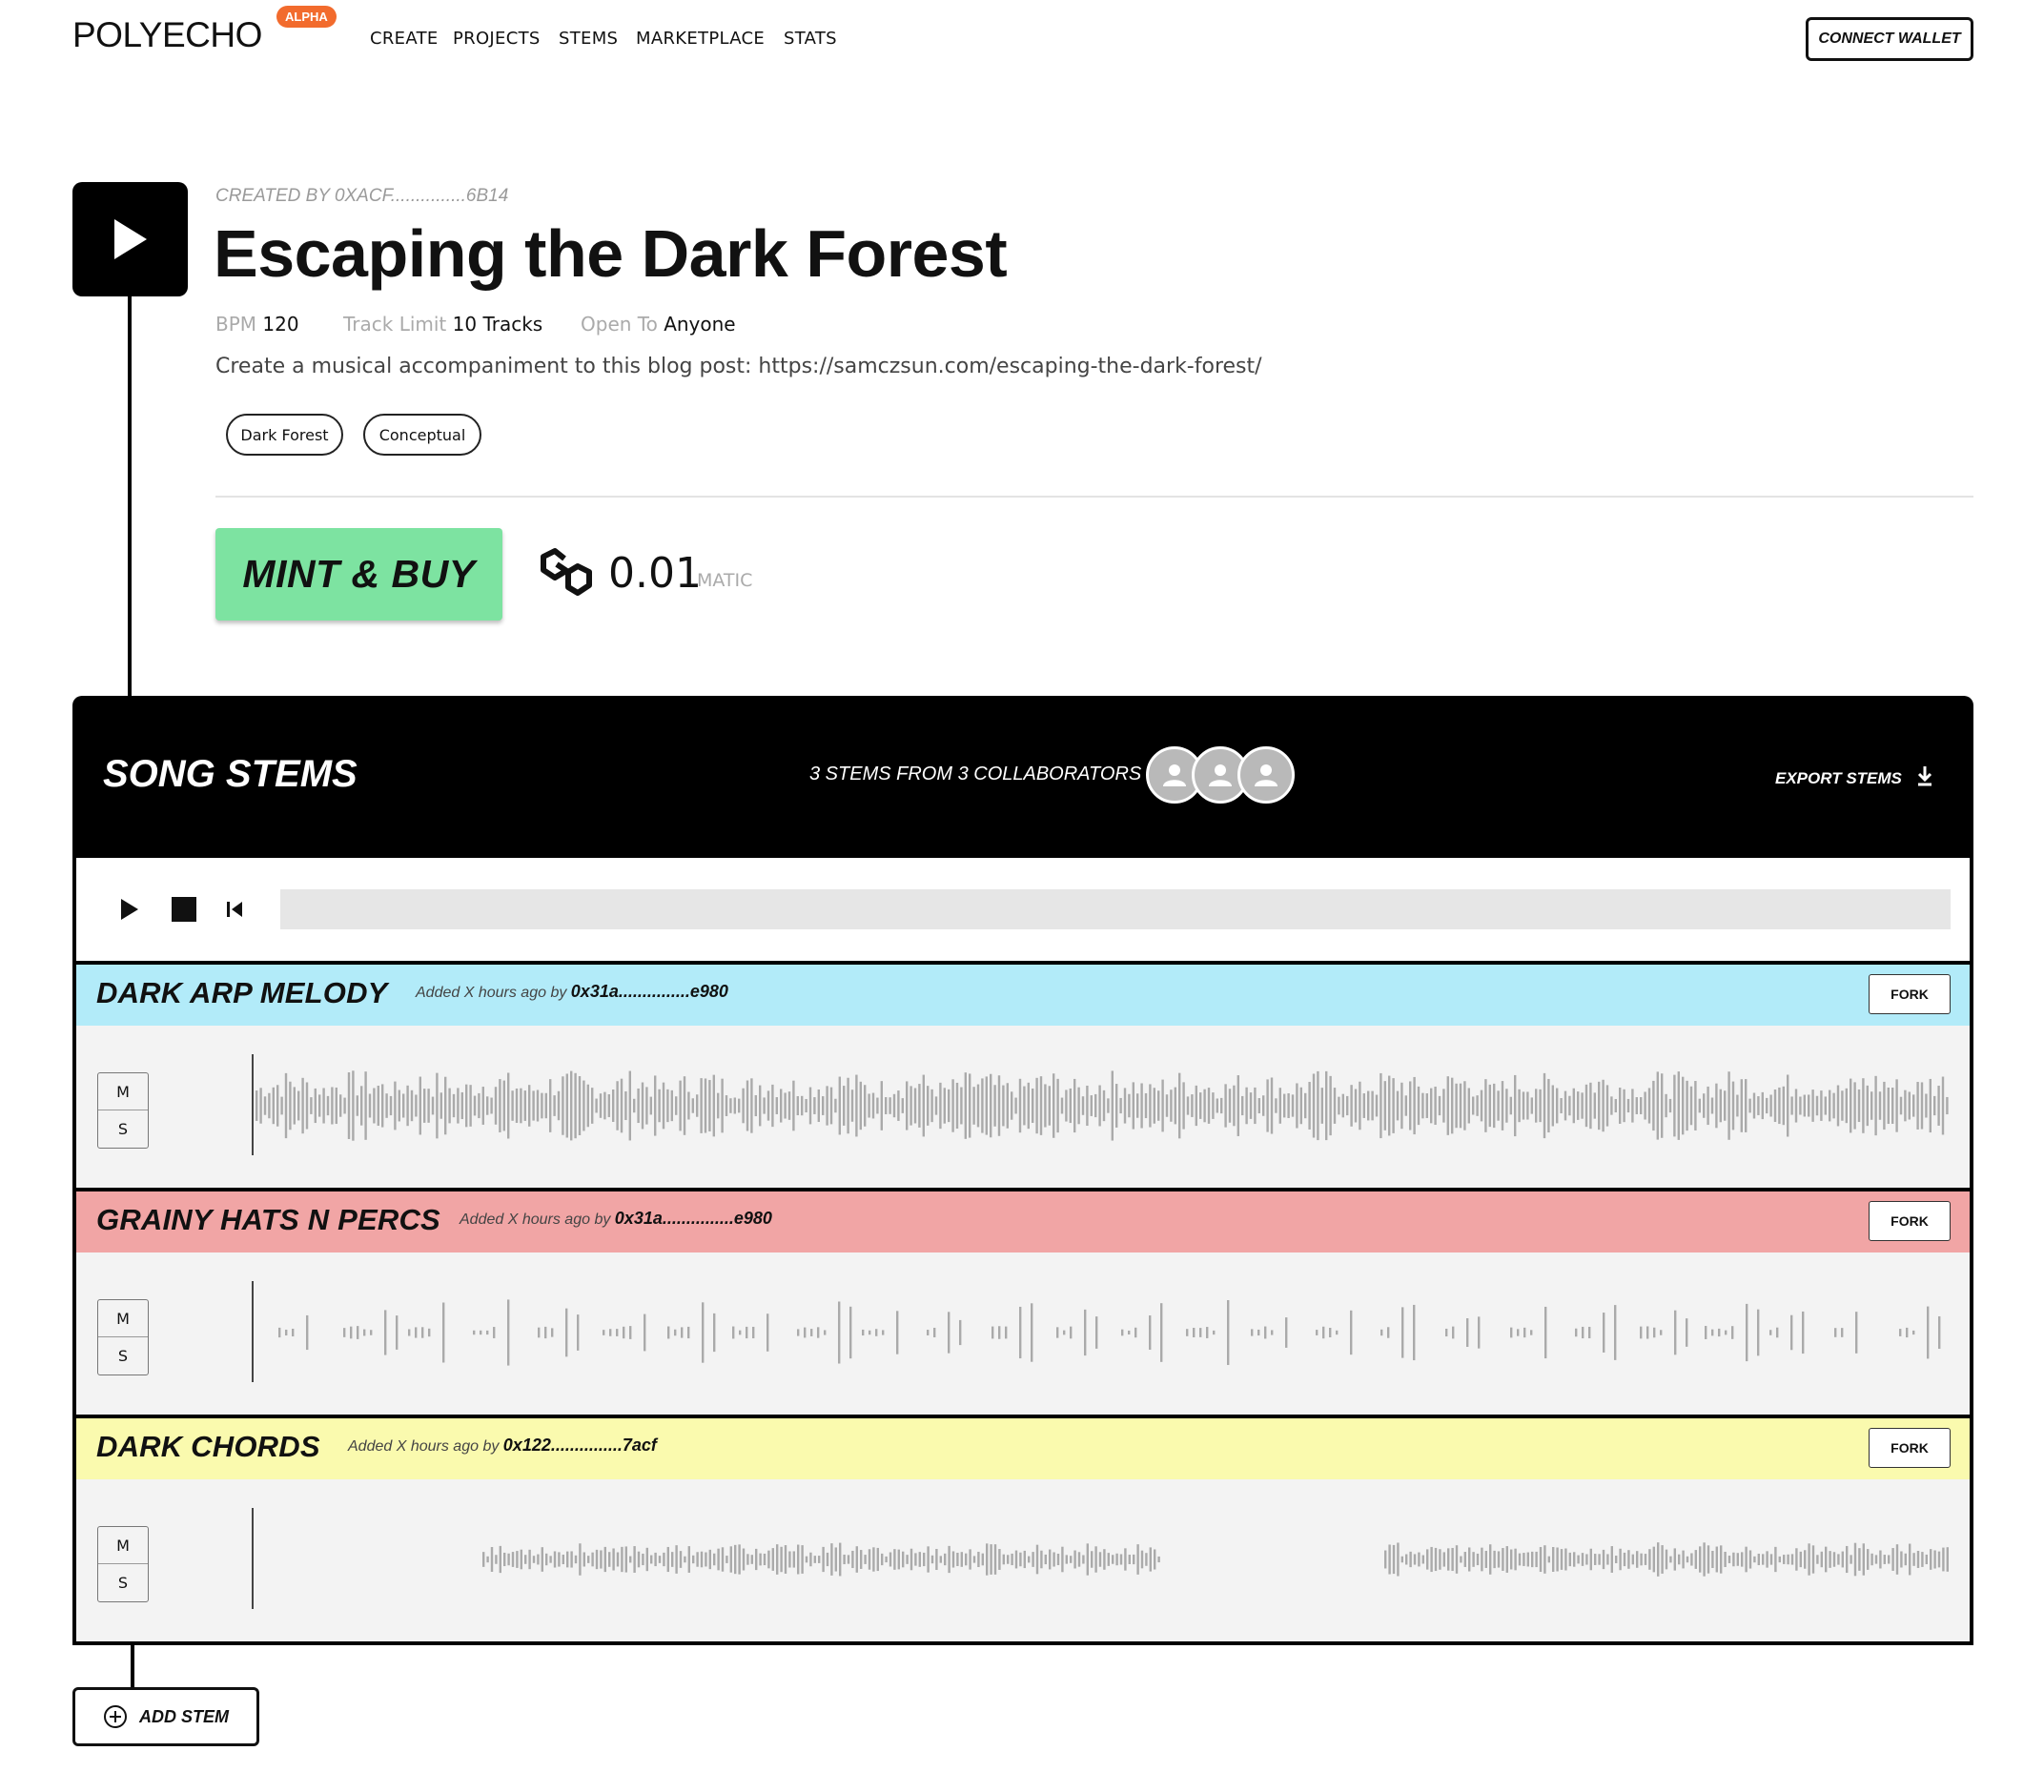 The image size is (2044, 1792). Describe the element at coordinates (165, 1716) in the screenshot. I see `add-stem-button: ADD STEM` at that location.